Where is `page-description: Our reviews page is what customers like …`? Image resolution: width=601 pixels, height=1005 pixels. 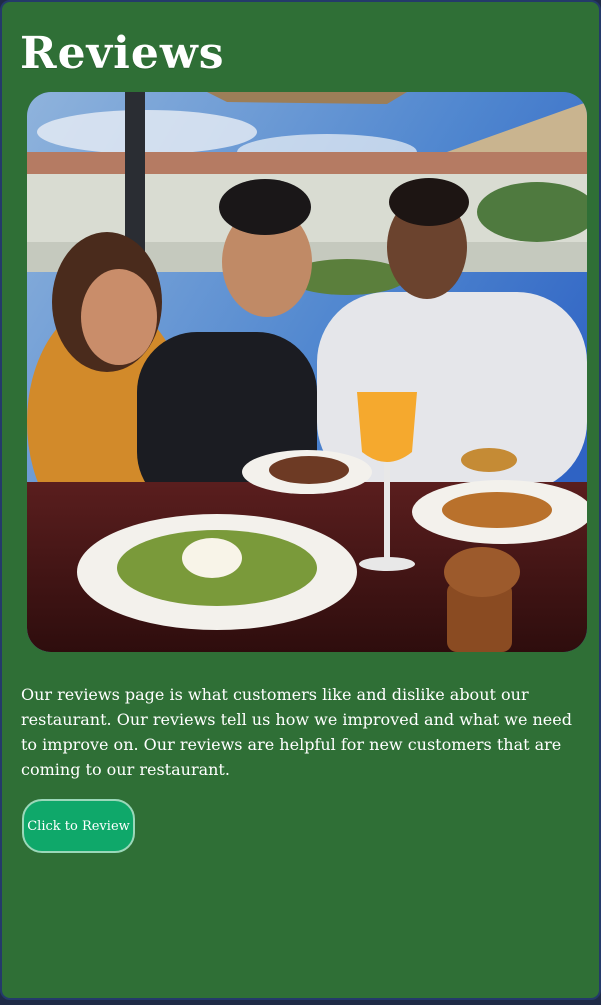 page-description: Our reviews page is what customers like … is located at coordinates (296, 732).